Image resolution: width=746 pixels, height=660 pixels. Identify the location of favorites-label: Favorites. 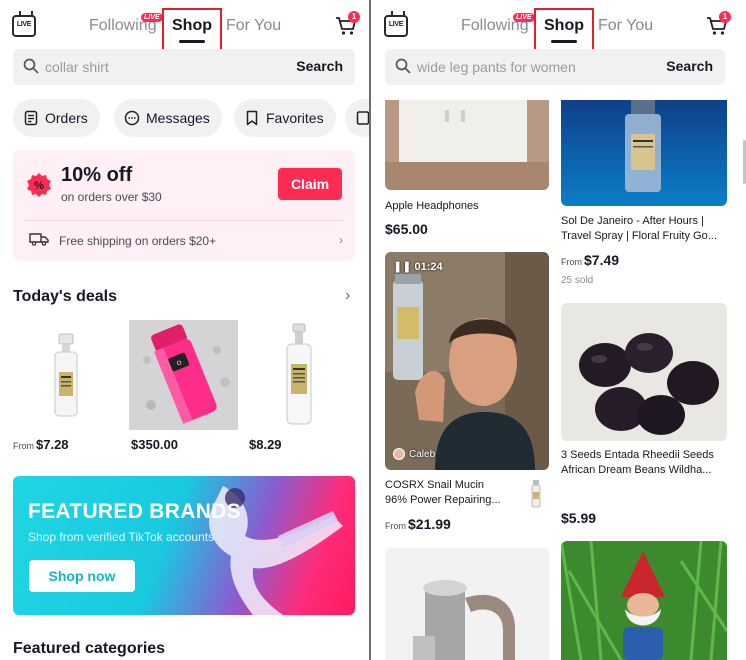
(295, 118).